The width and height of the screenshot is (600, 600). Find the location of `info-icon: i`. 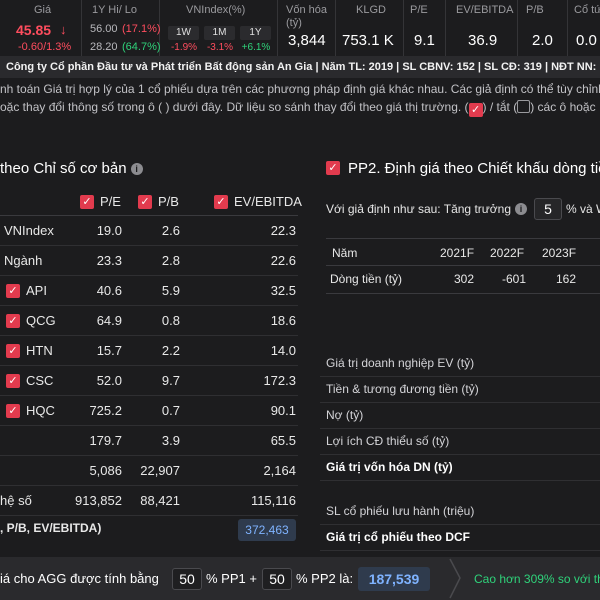

info-icon: i is located at coordinates (136, 169).